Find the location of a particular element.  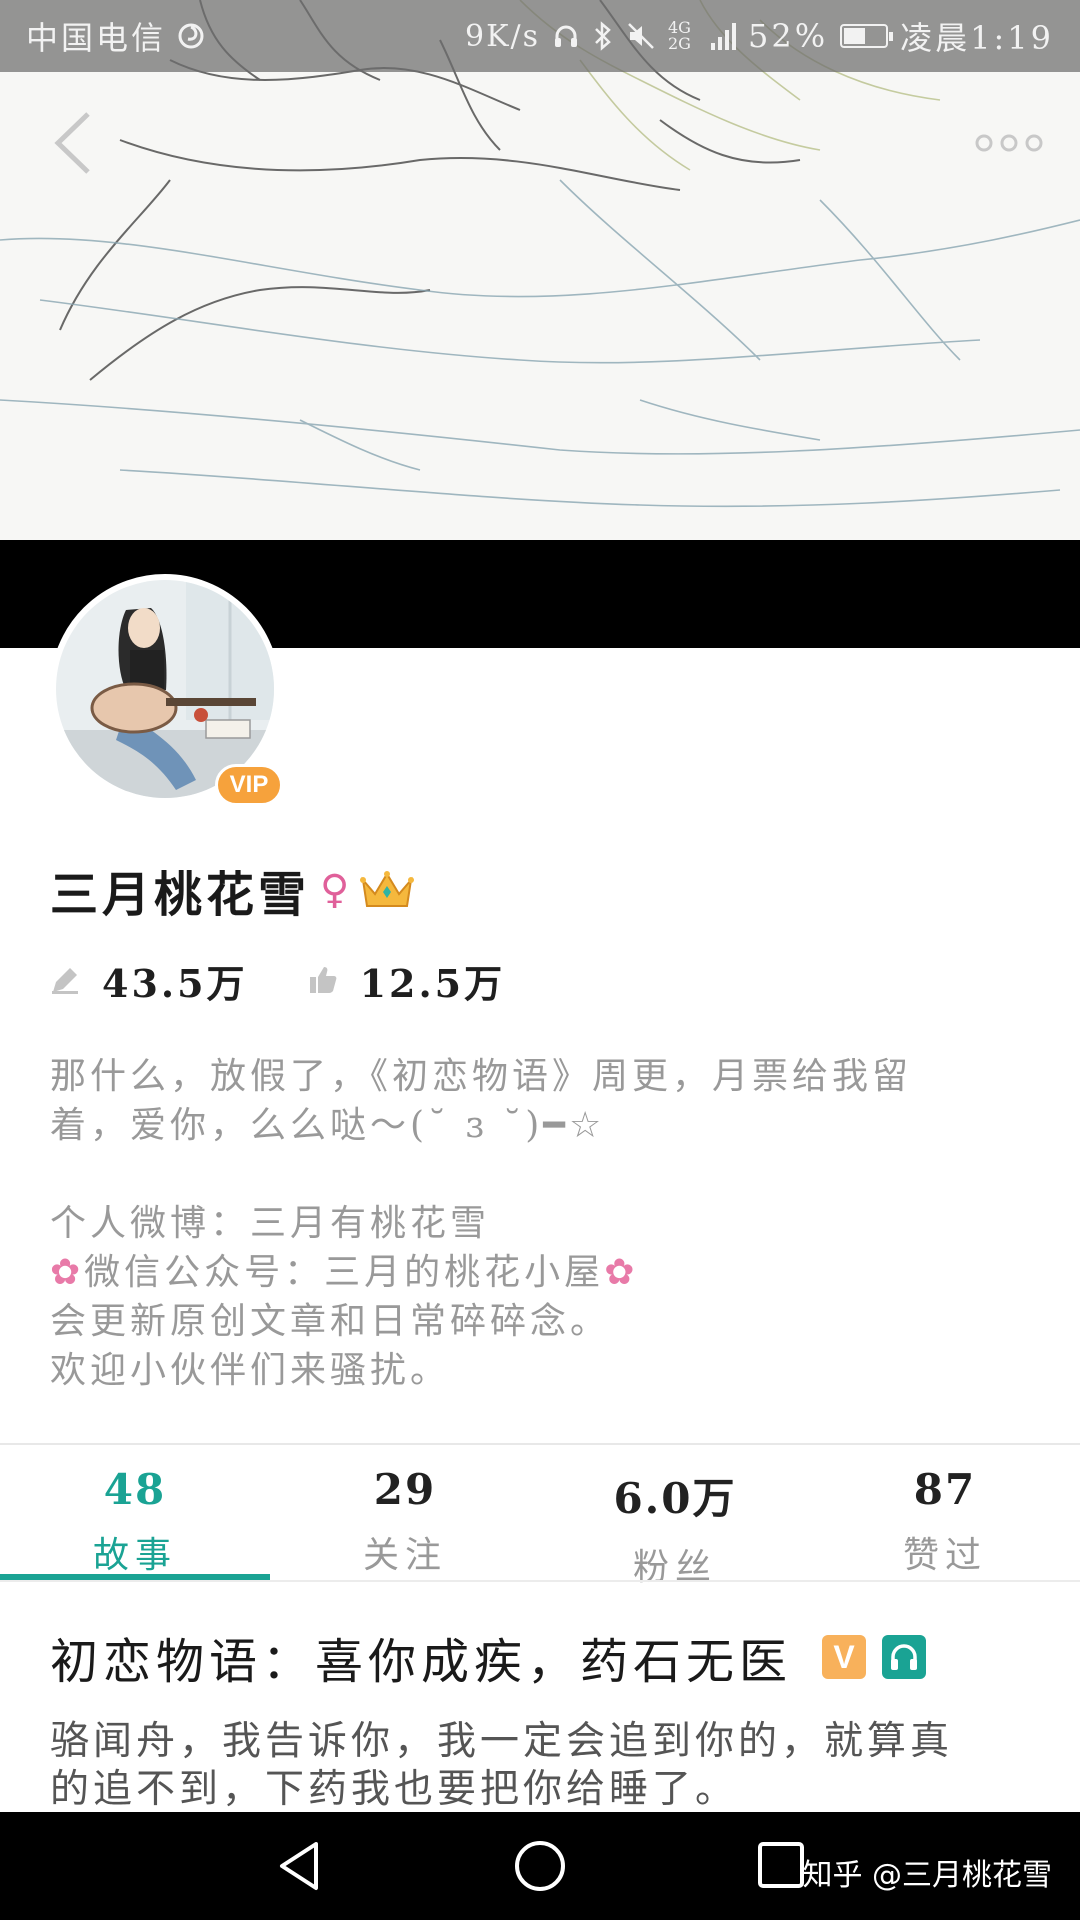

story-title: 初恋物语：喜你成疾，药石无医 is located at coordinates (421, 1657).